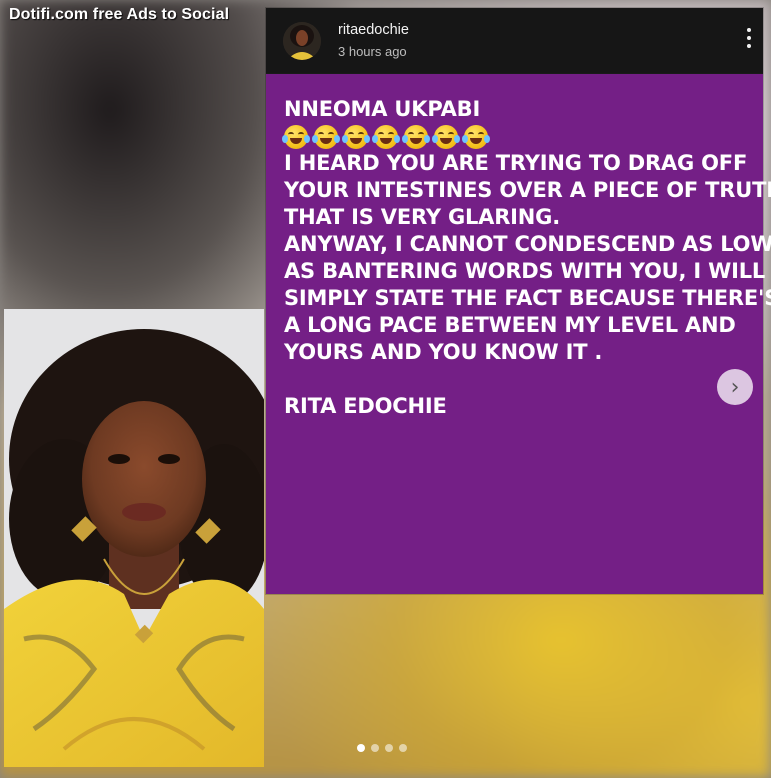 Image resolution: width=771 pixels, height=778 pixels. I want to click on post-line-8: YOURS AND YOU KNOW IT ., so click(443, 352).